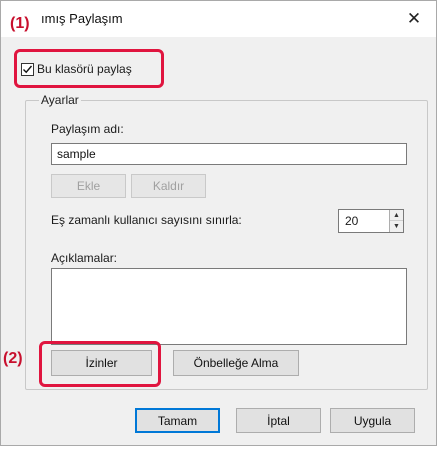 The width and height of the screenshot is (439, 455). What do you see at coordinates (352, 221) in the screenshot?
I see `user-limit-value: 20` at bounding box center [352, 221].